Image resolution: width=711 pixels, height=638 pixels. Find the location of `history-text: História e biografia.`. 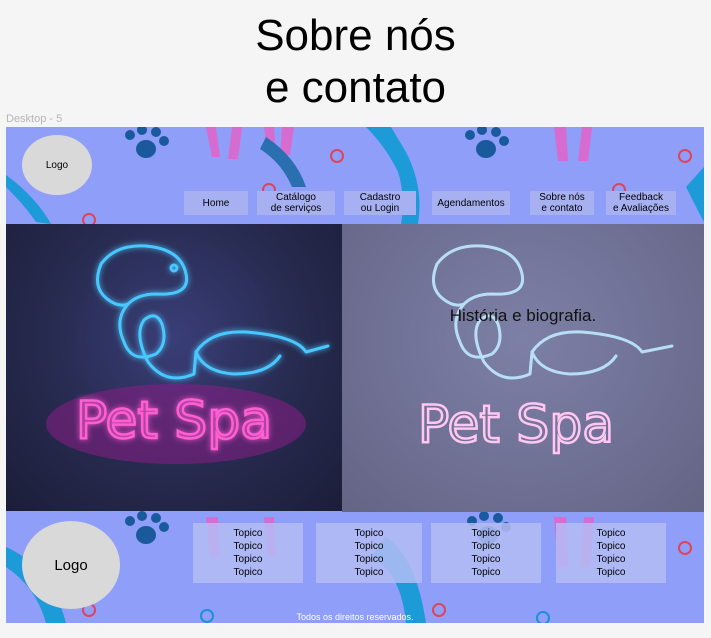

history-text: História e biografia. is located at coordinates (523, 315).